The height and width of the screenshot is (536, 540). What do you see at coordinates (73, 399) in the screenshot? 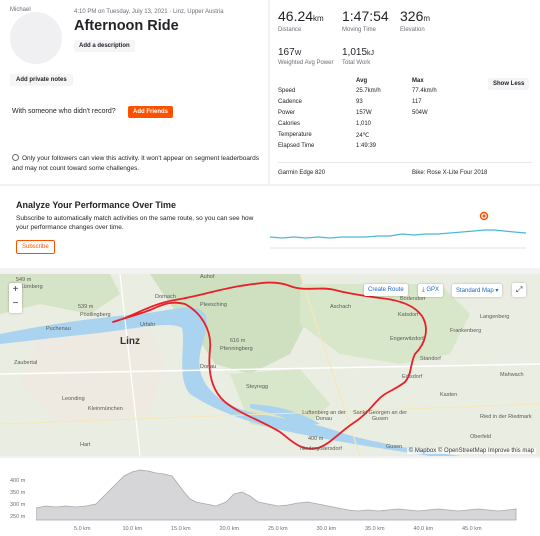
I see `map-label: Leonding` at bounding box center [73, 399].